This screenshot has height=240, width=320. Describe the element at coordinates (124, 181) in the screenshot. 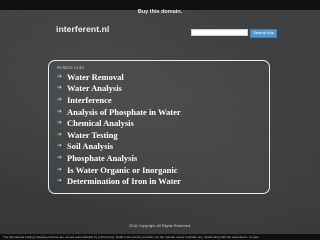

I see `link-label: Determination of Iron in Water` at that location.